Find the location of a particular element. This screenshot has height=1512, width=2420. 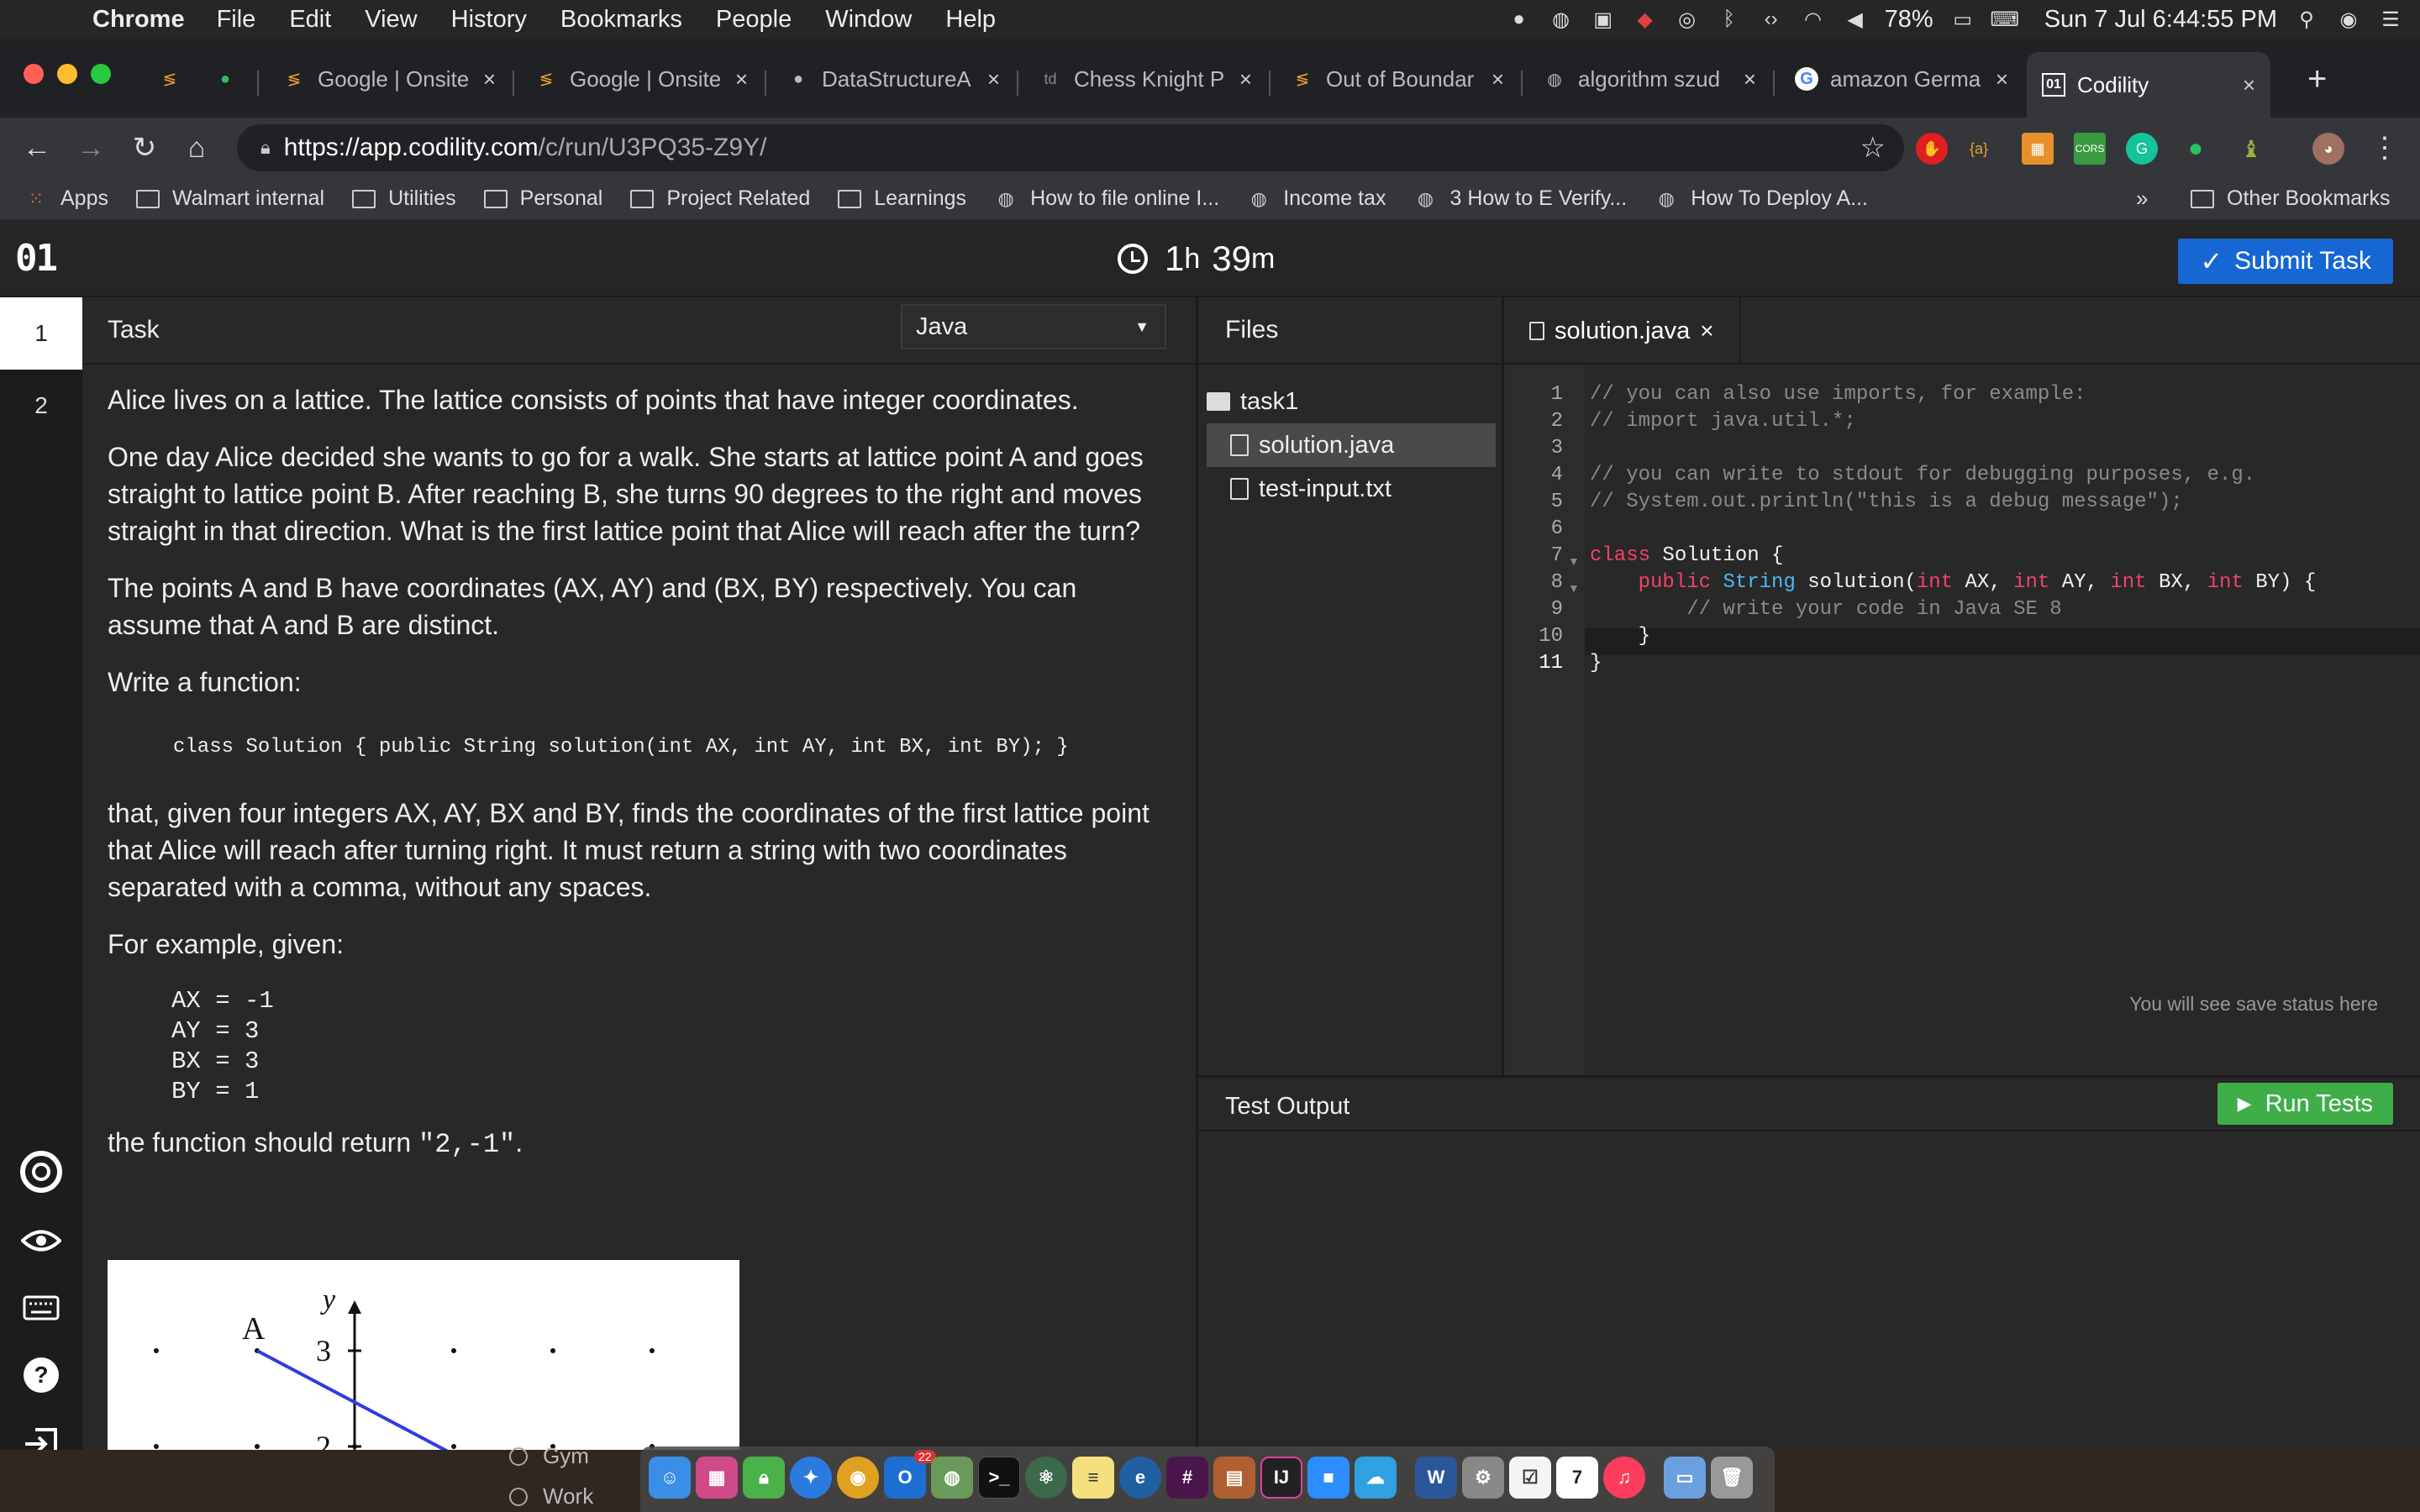

music-icon: ♫ is located at coordinates (1624, 1478).